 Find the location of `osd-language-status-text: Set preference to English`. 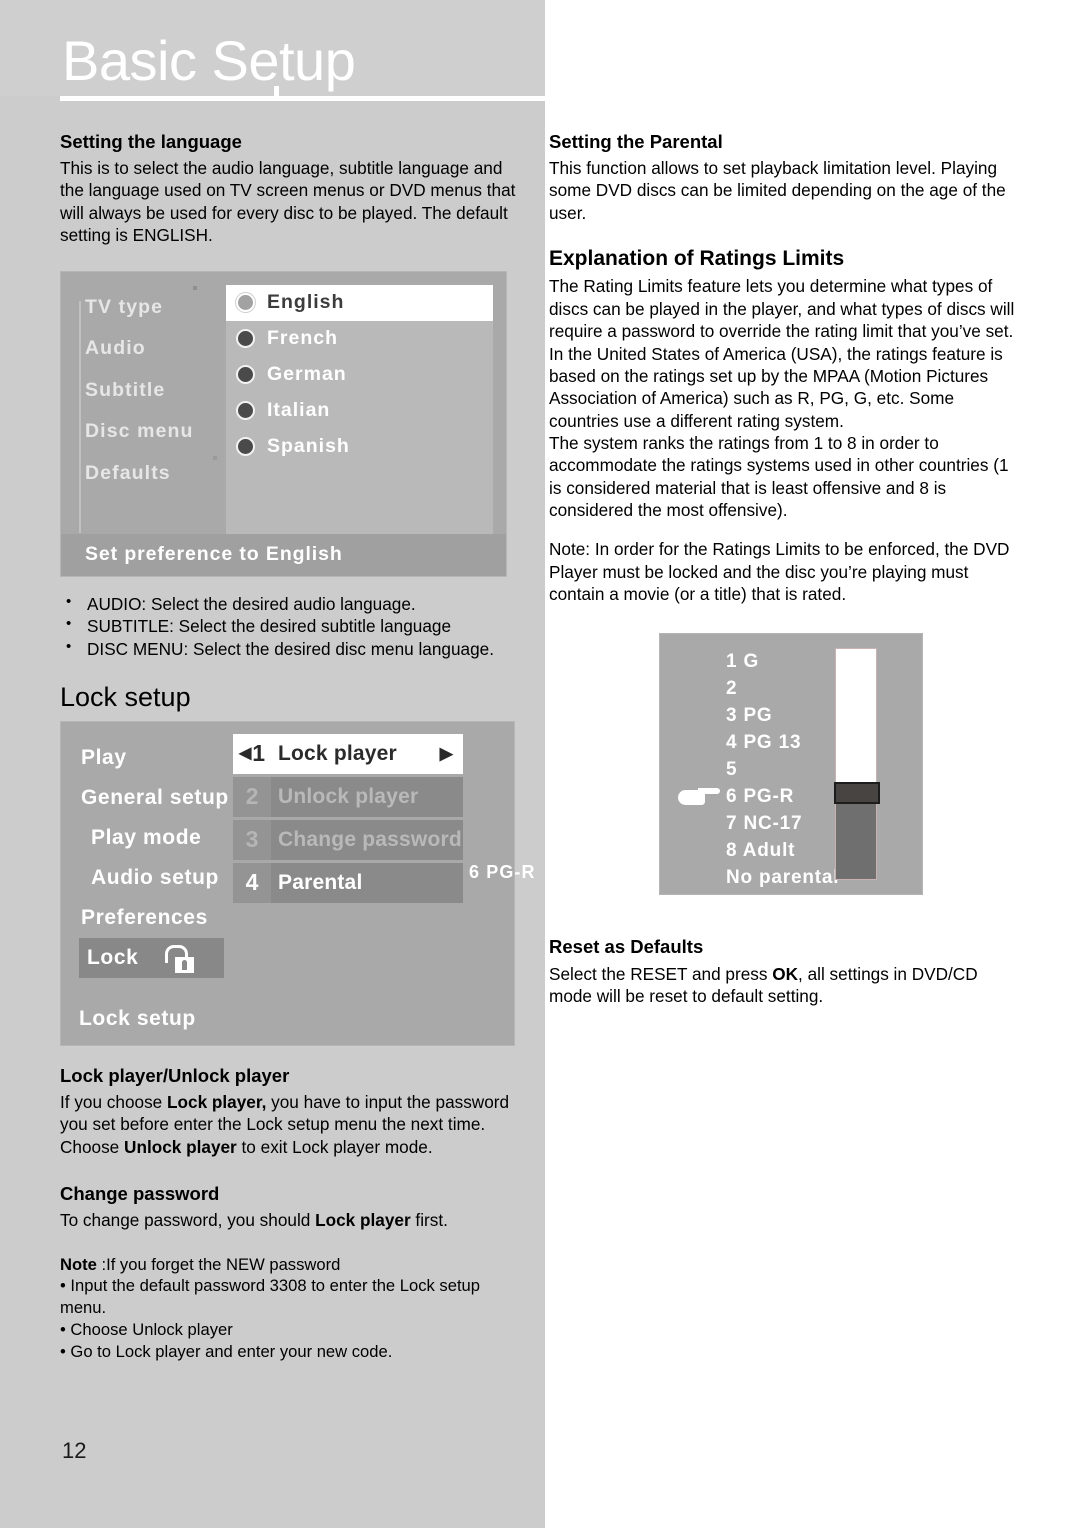

osd-language-status-text: Set preference to English is located at coordinates (214, 554).